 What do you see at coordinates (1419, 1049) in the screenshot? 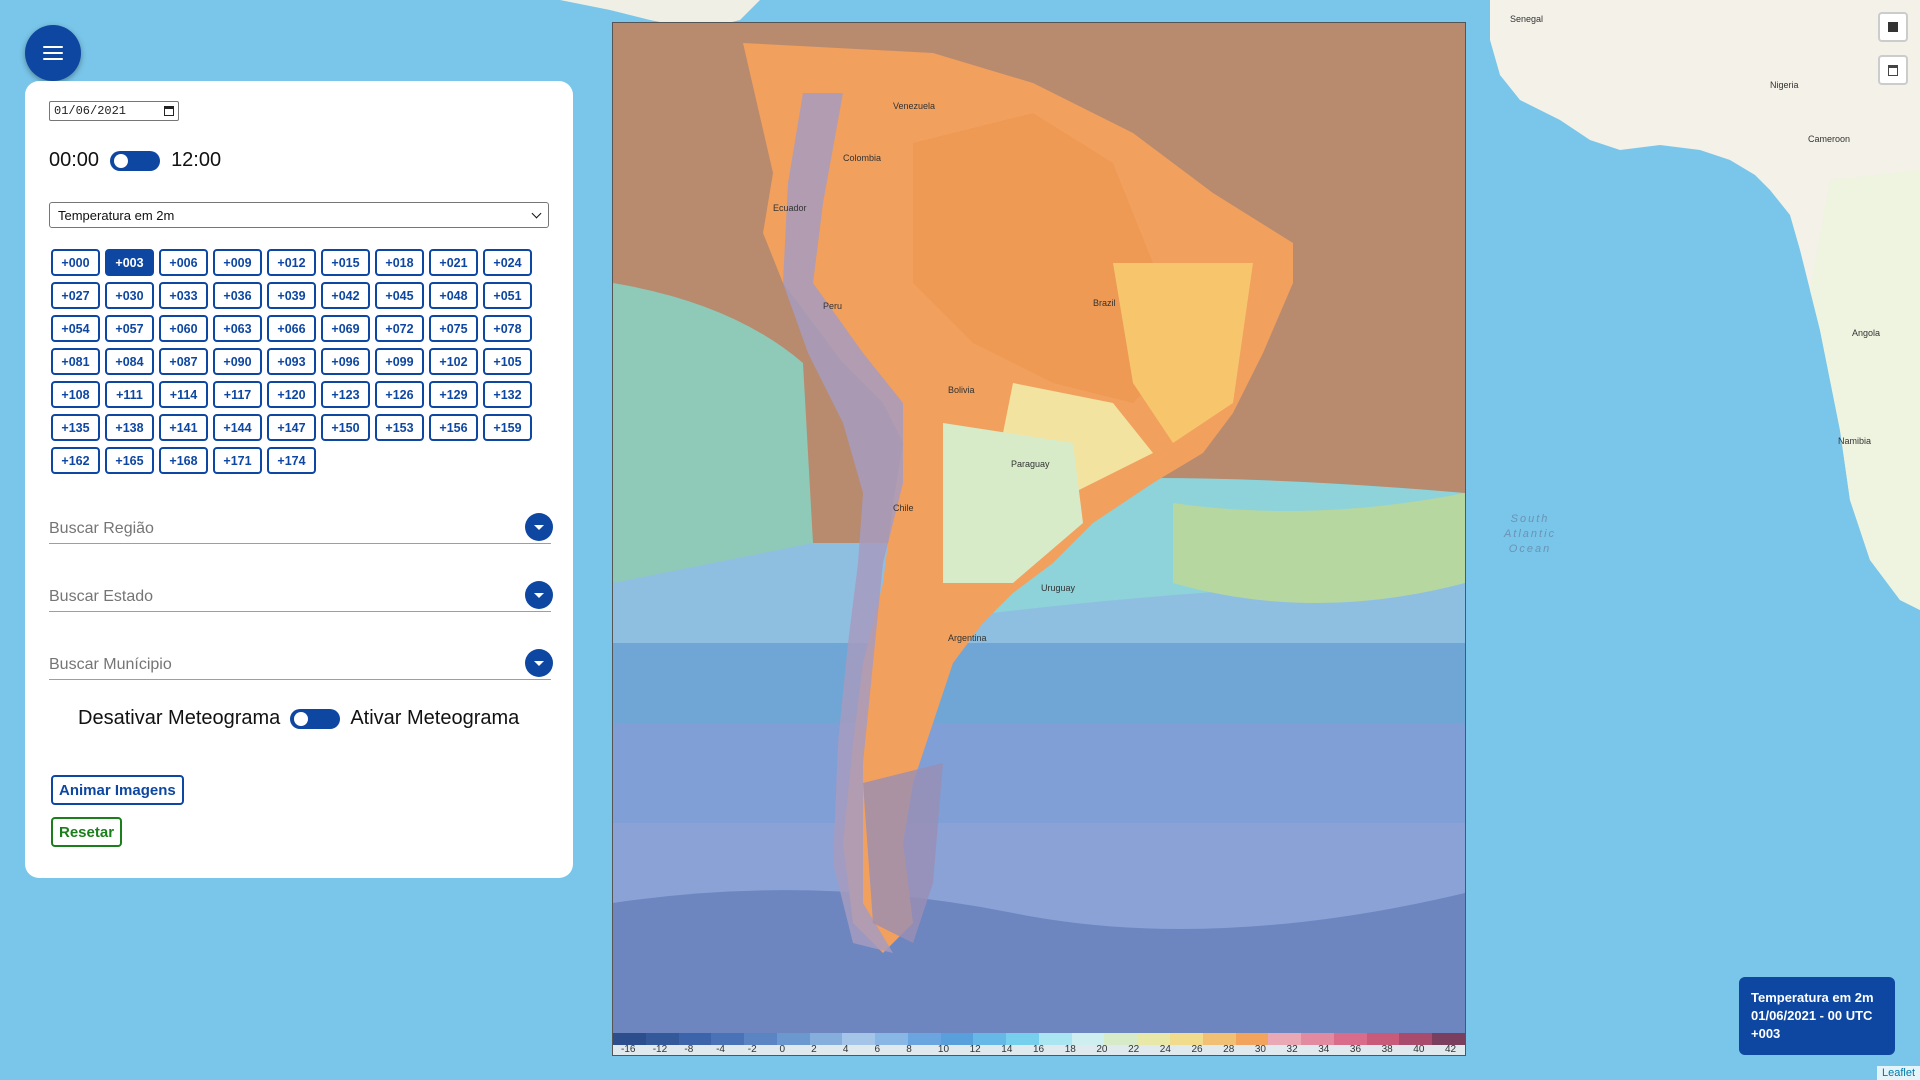
I see `colorbar-tick-label: 40` at bounding box center [1419, 1049].